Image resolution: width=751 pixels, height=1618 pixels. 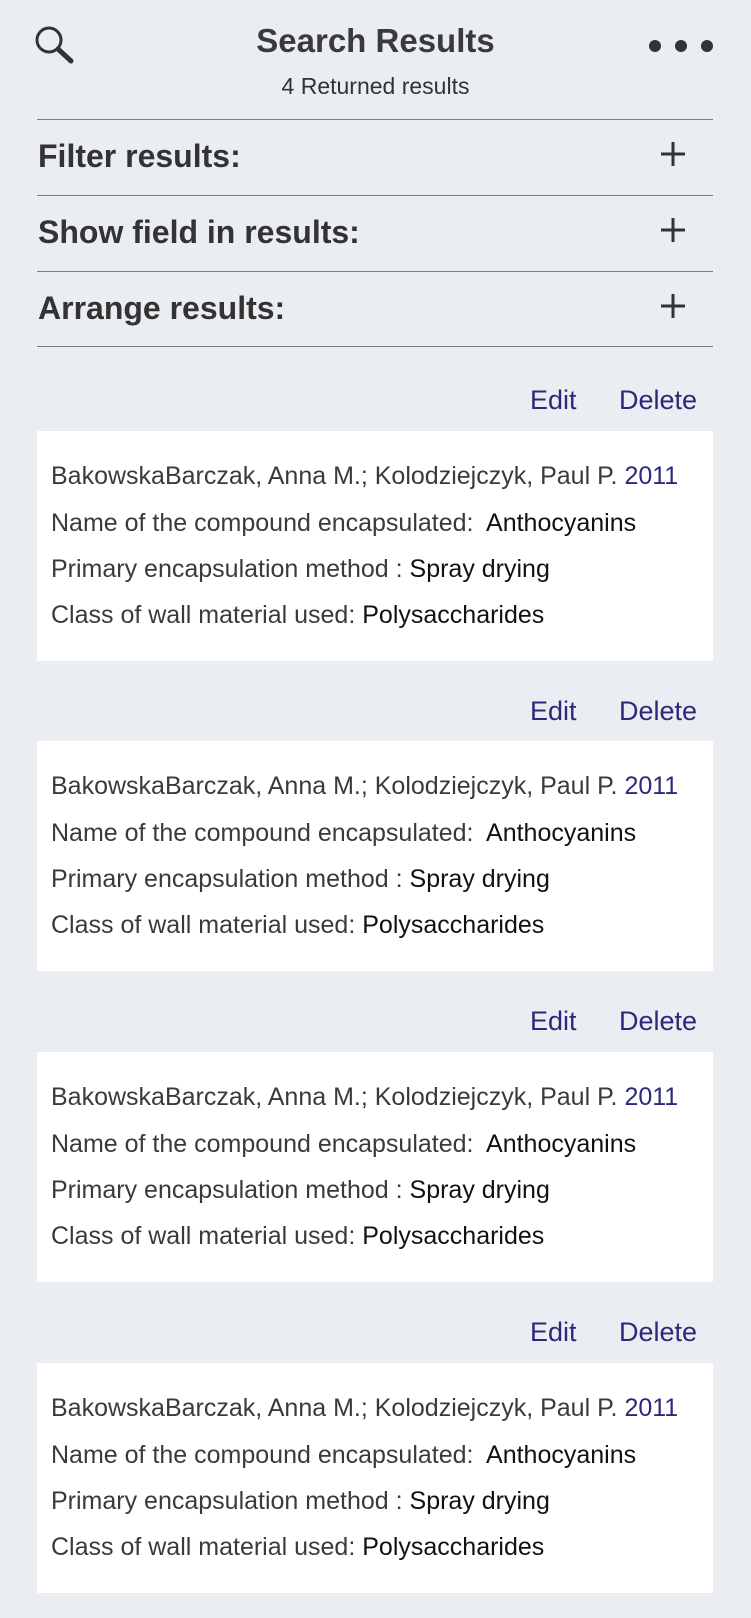 What do you see at coordinates (375, 156) in the screenshot?
I see `filter-results-section: Filter results:` at bounding box center [375, 156].